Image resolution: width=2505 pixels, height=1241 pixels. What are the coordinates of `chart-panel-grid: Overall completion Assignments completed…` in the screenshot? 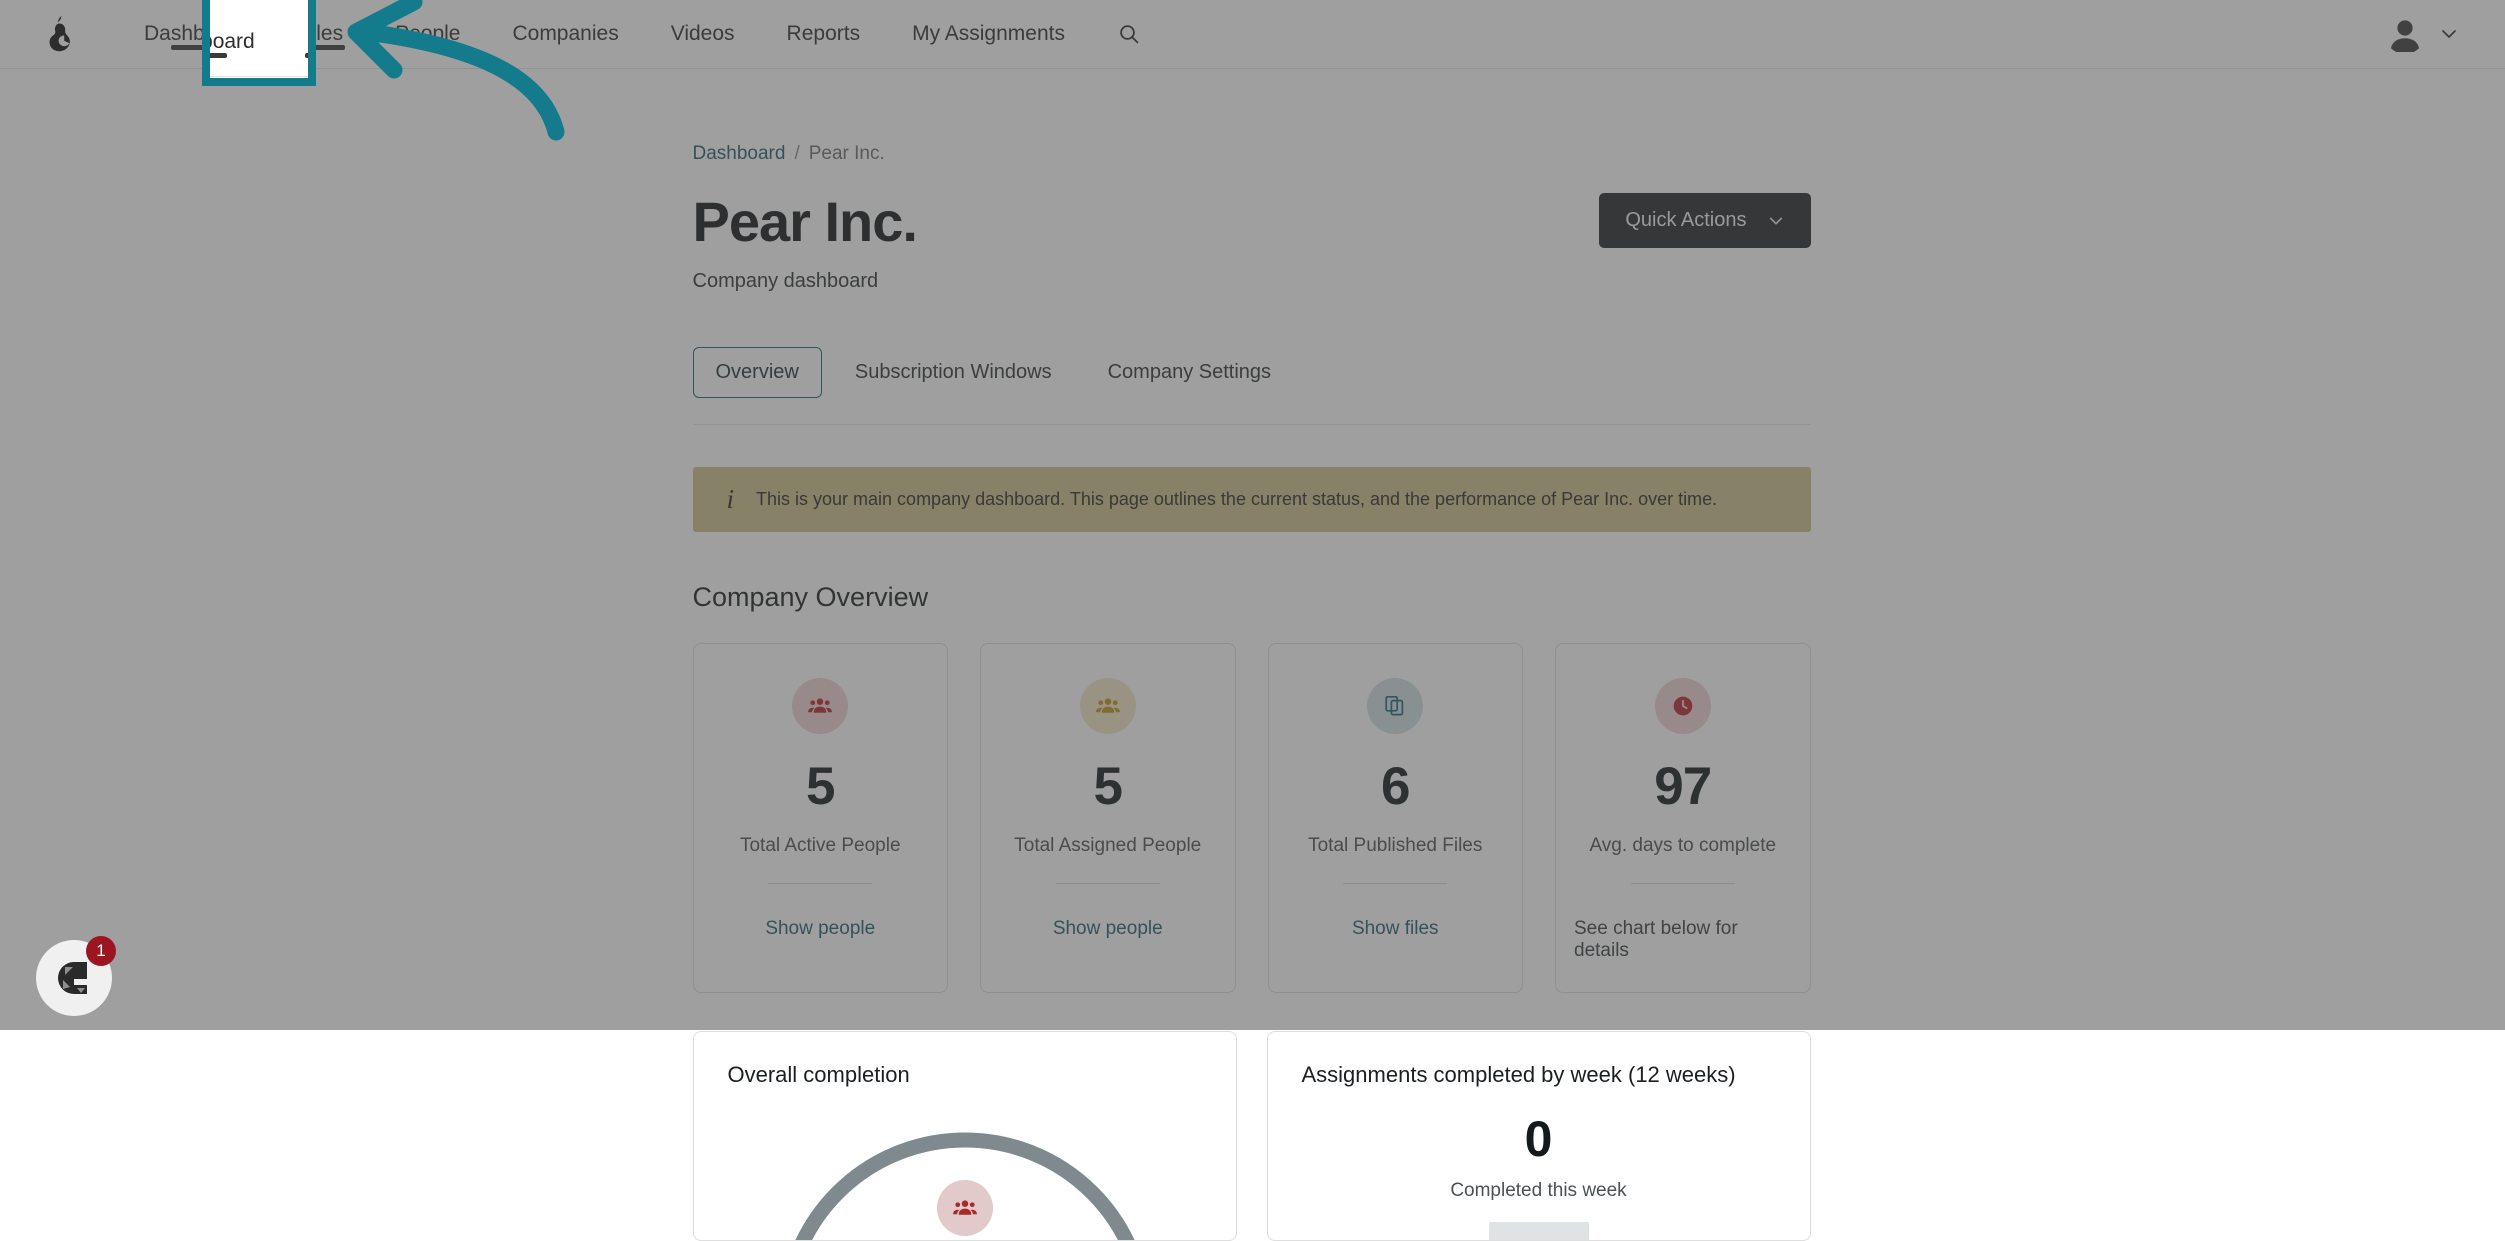 It's located at (1251, 1135).